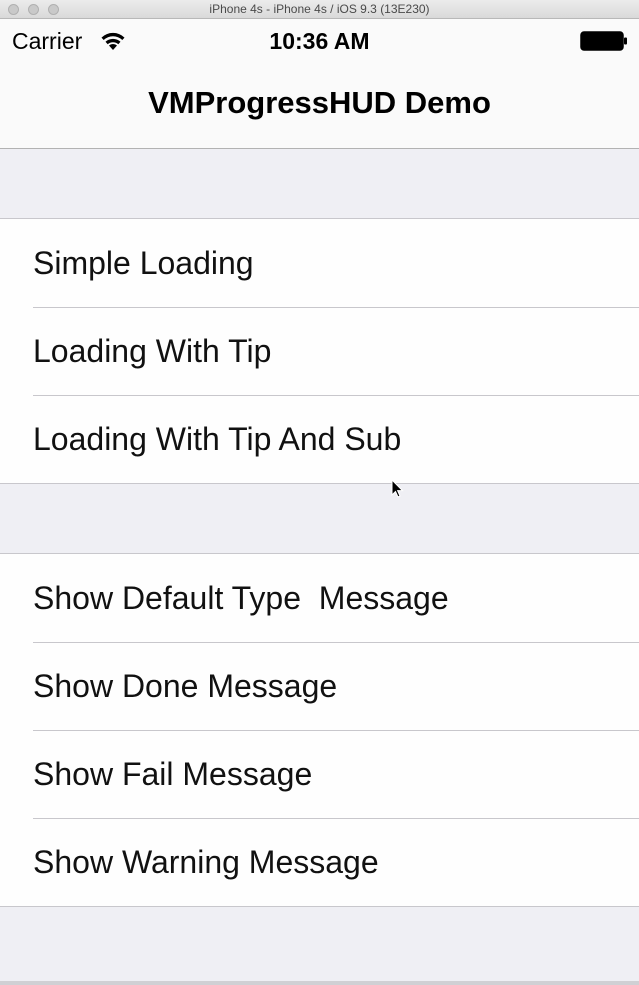 This screenshot has width=639, height=985. I want to click on row-label: Loading With Tip, so click(152, 350).